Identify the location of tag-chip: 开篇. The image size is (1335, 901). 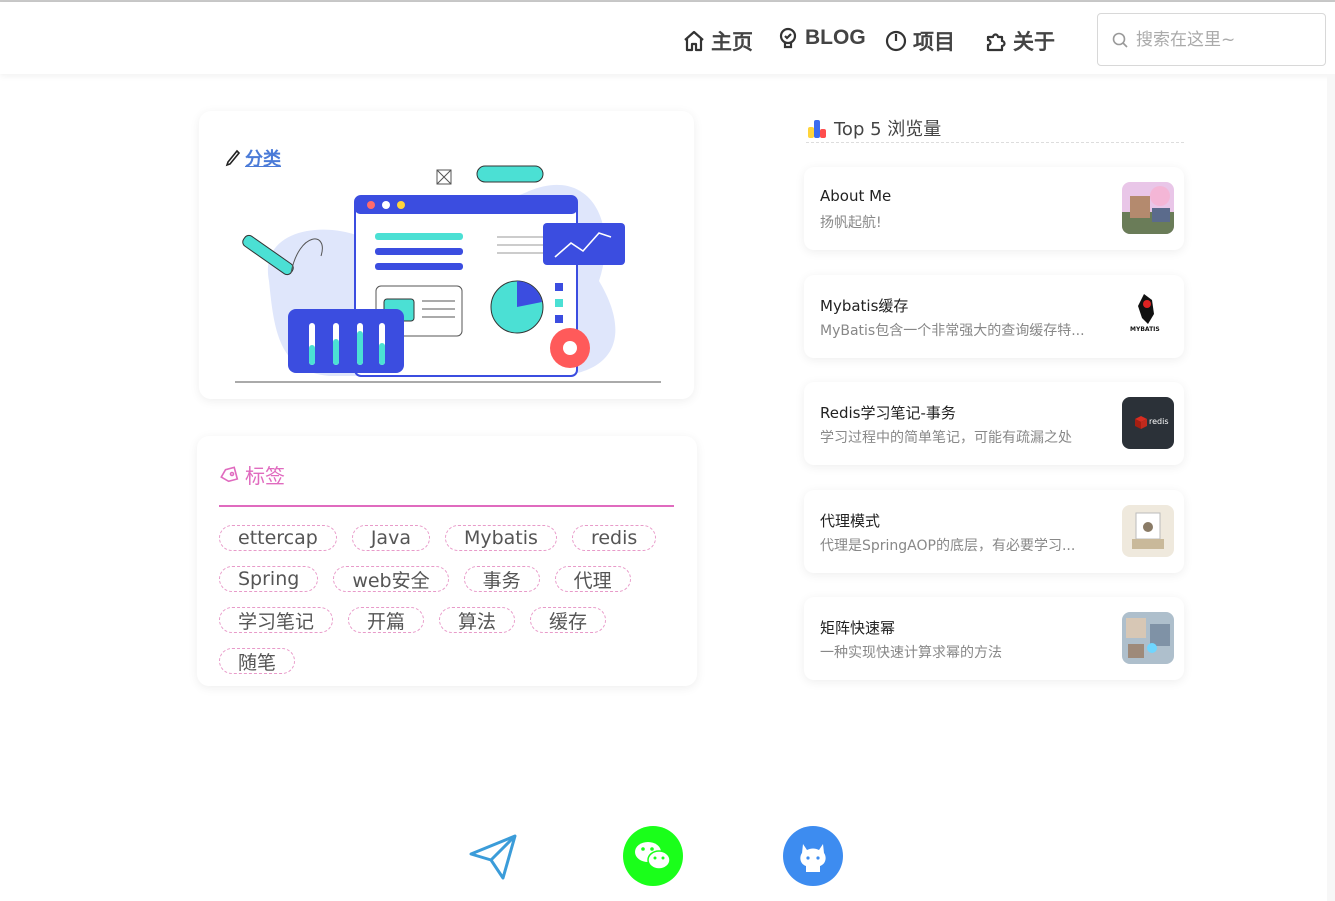
(386, 620).